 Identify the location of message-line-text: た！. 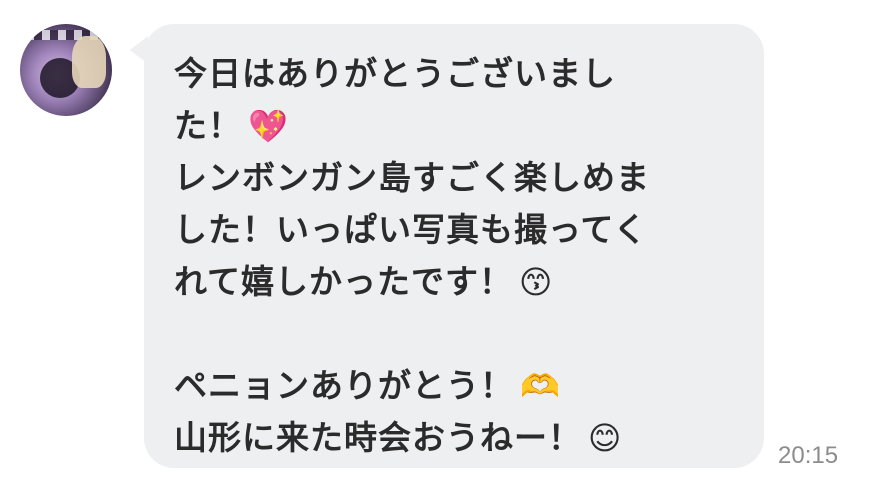
(208, 125).